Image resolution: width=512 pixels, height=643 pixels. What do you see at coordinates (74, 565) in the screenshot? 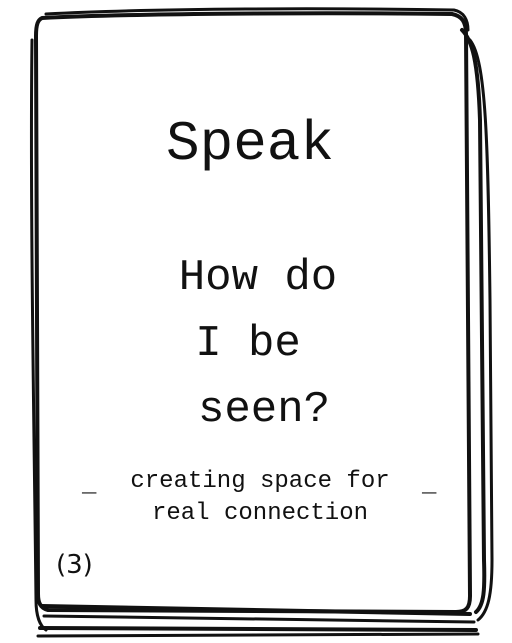
I see `card-number: (3)` at bounding box center [74, 565].